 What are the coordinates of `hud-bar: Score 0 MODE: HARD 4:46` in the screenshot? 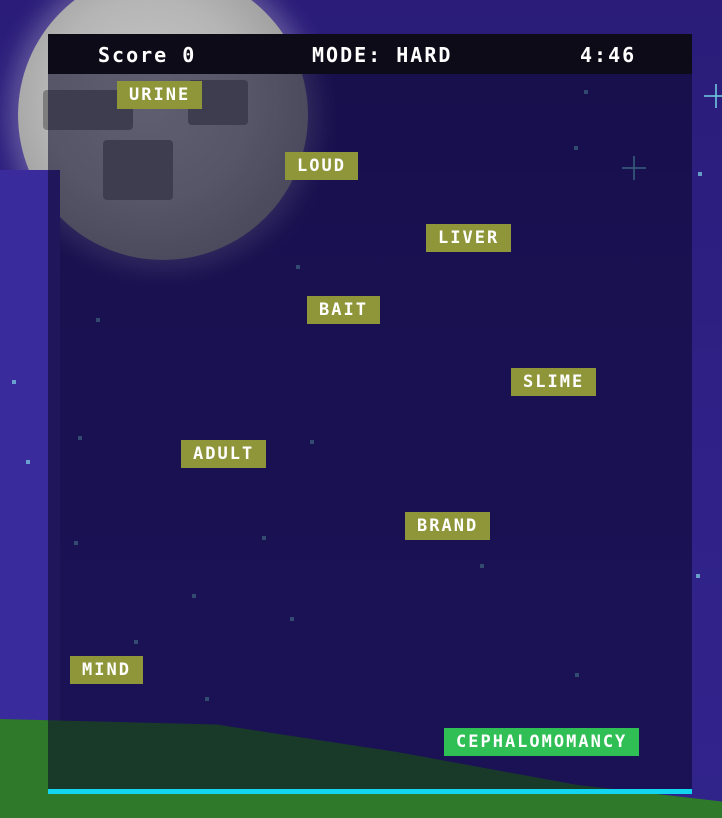 It's located at (370, 54).